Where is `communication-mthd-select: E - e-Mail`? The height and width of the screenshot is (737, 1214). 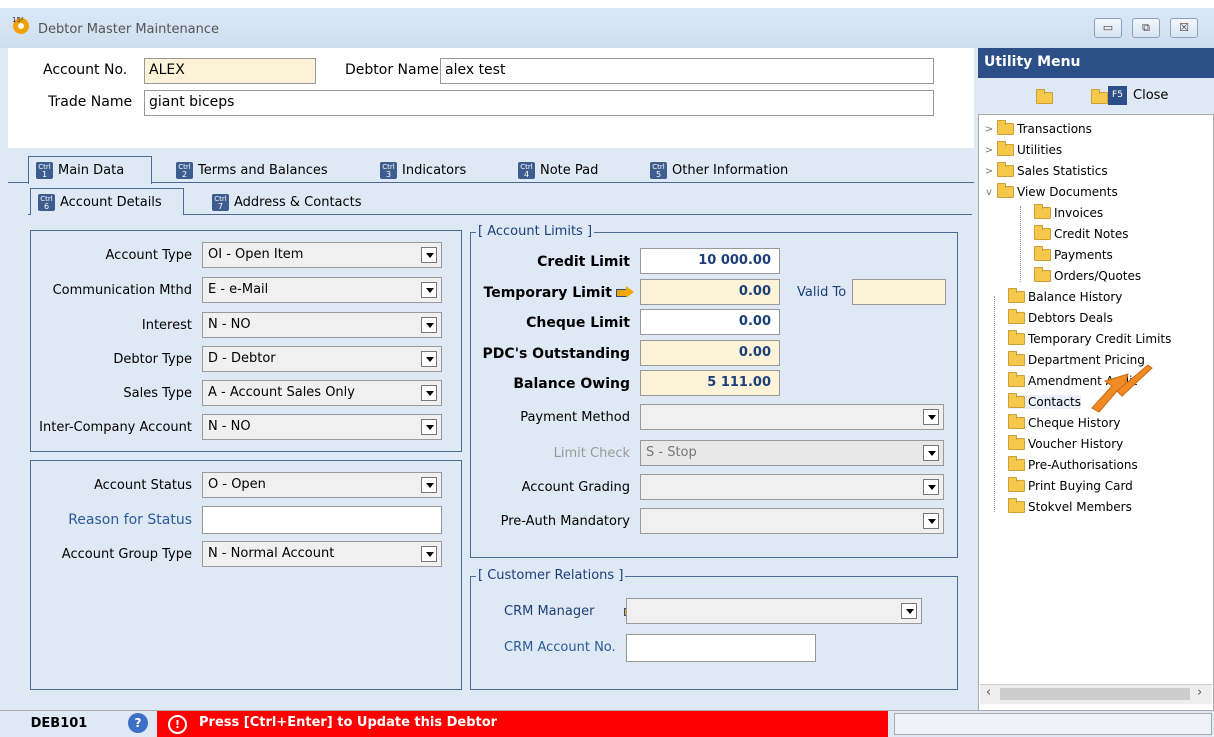 communication-mthd-select: E - e-Mail is located at coordinates (322, 290).